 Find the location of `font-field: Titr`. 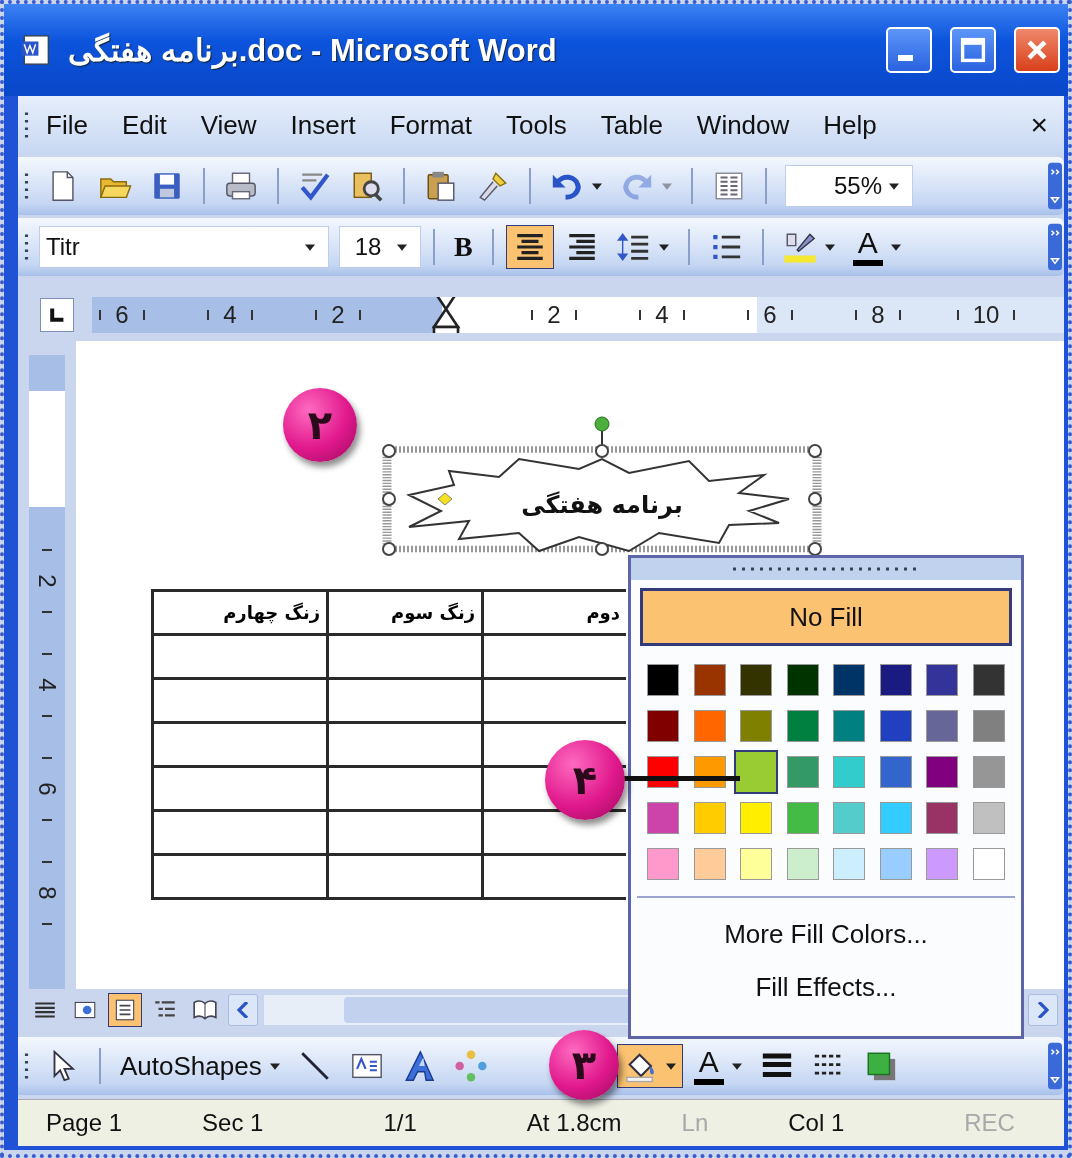

font-field: Titr is located at coordinates (184, 247).